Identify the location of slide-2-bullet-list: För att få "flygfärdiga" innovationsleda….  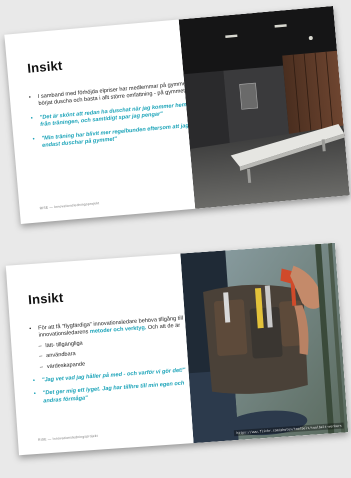
(111, 363).